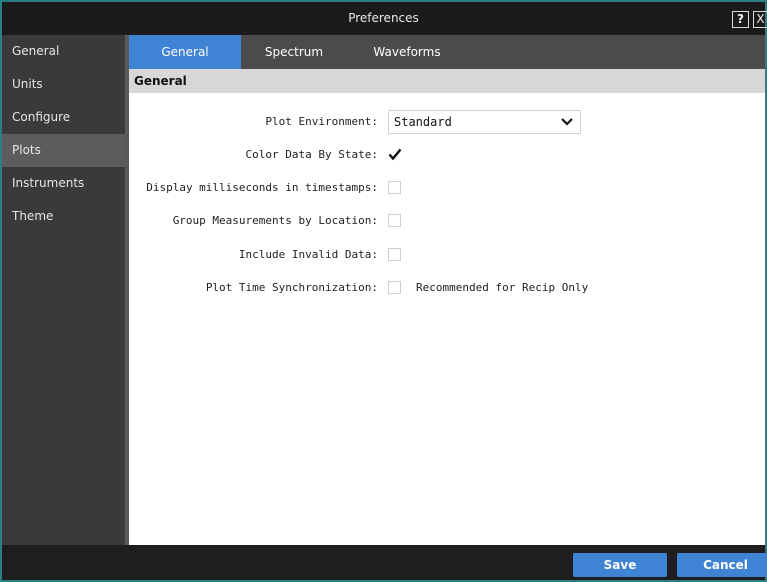 The image size is (767, 582). What do you see at coordinates (262, 187) in the screenshot?
I see `display-ms-label: Display milliseconds in timestamps:` at bounding box center [262, 187].